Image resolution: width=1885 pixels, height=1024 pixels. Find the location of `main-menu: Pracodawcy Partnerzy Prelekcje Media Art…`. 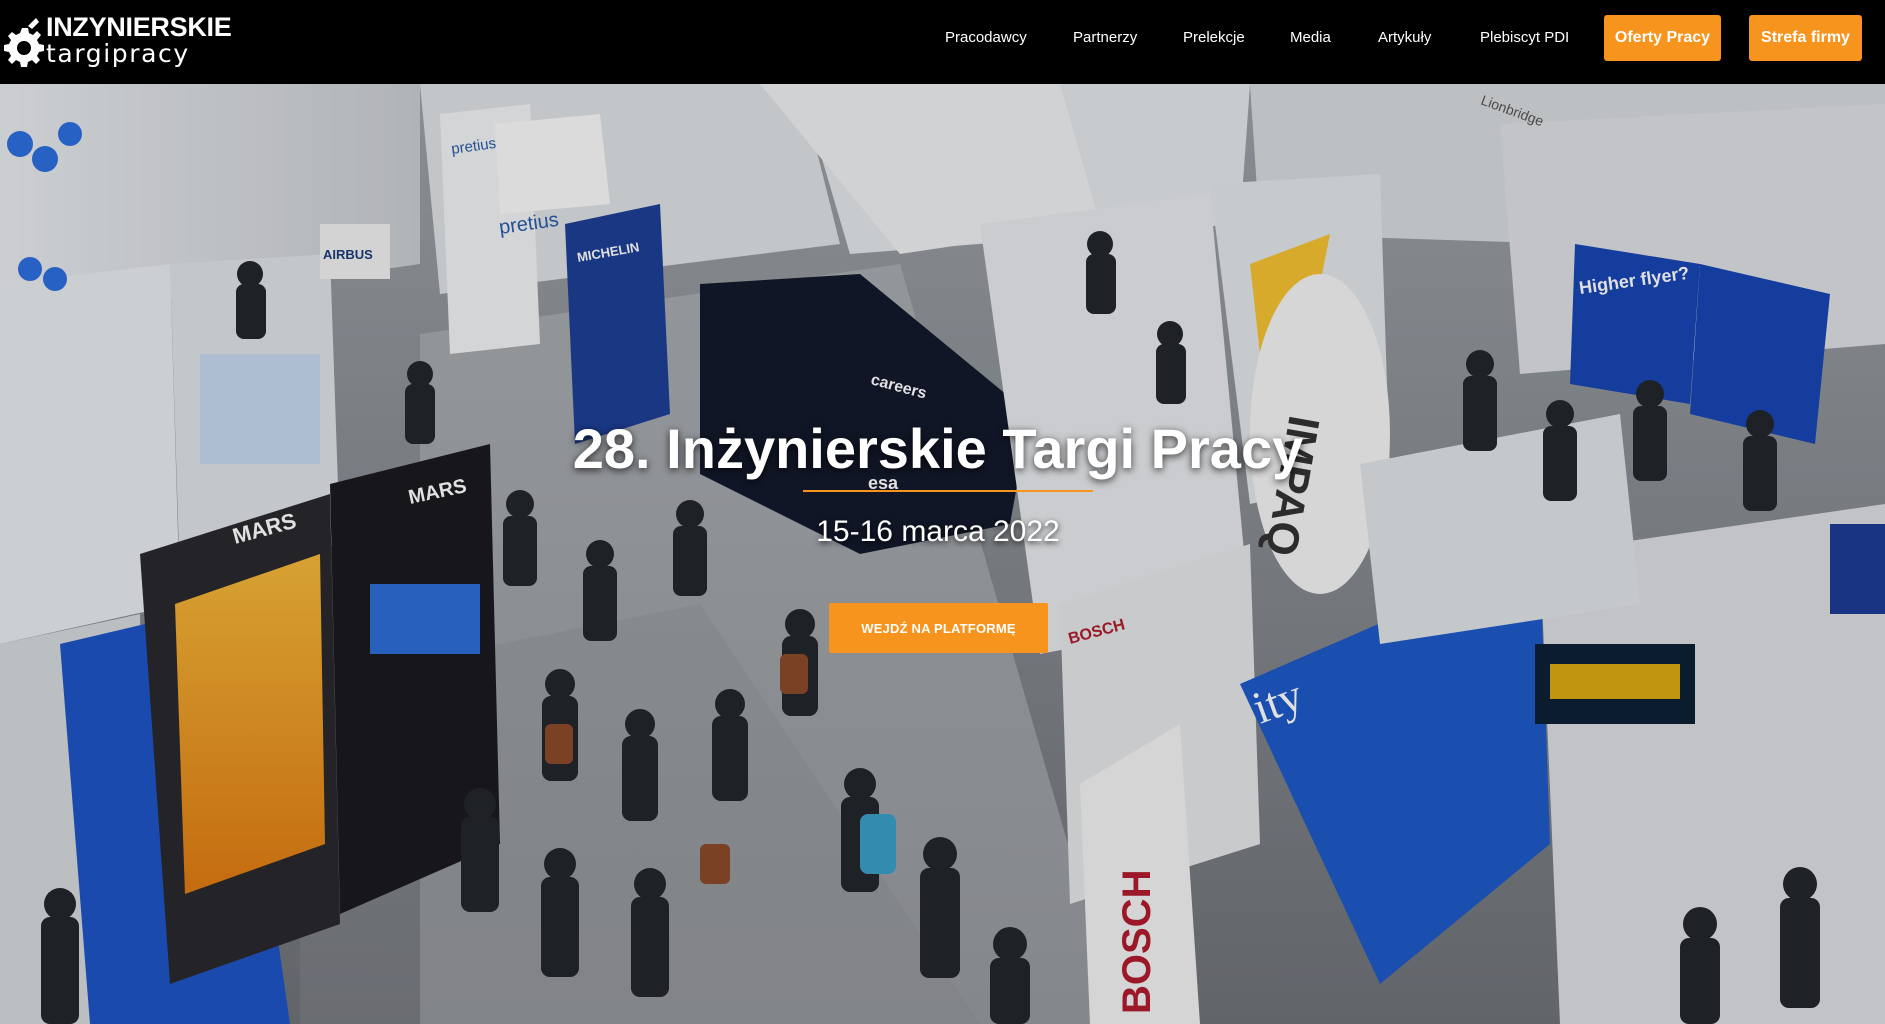

main-menu: Pracodawcy Partnerzy Prelekcje Media Art… is located at coordinates (942, 42).